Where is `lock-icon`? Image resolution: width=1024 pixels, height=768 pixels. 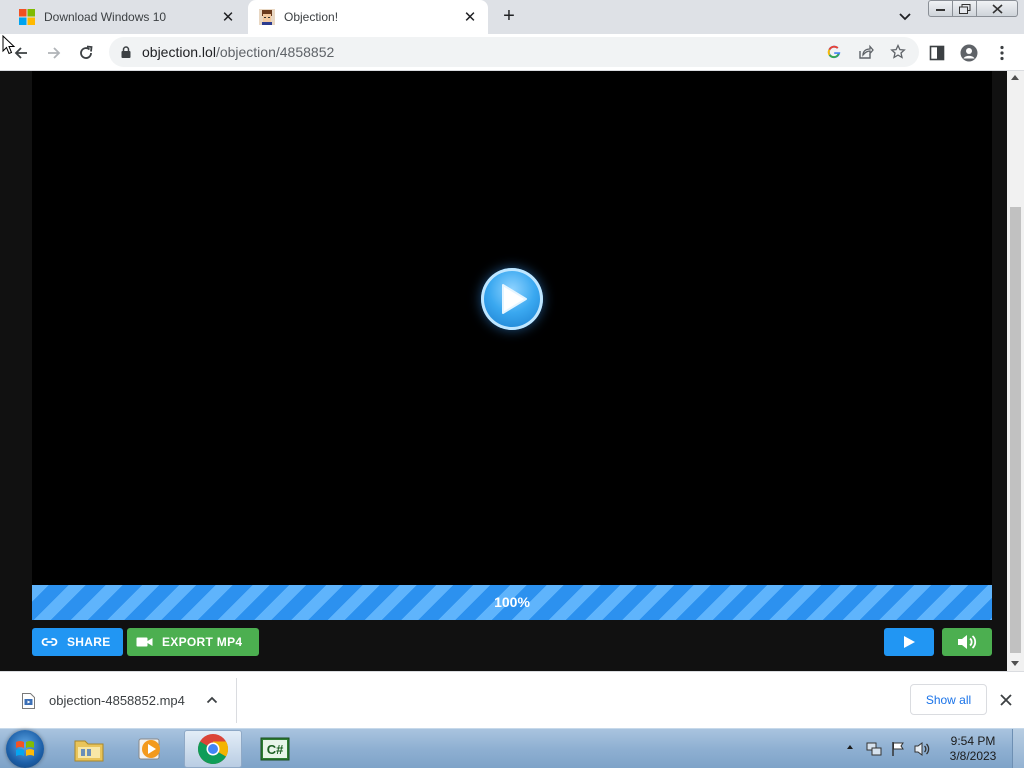 lock-icon is located at coordinates (126, 52).